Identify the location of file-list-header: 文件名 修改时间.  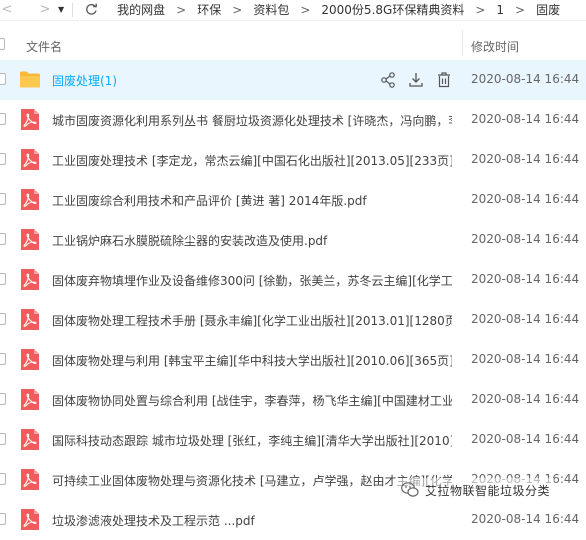
(293, 41).